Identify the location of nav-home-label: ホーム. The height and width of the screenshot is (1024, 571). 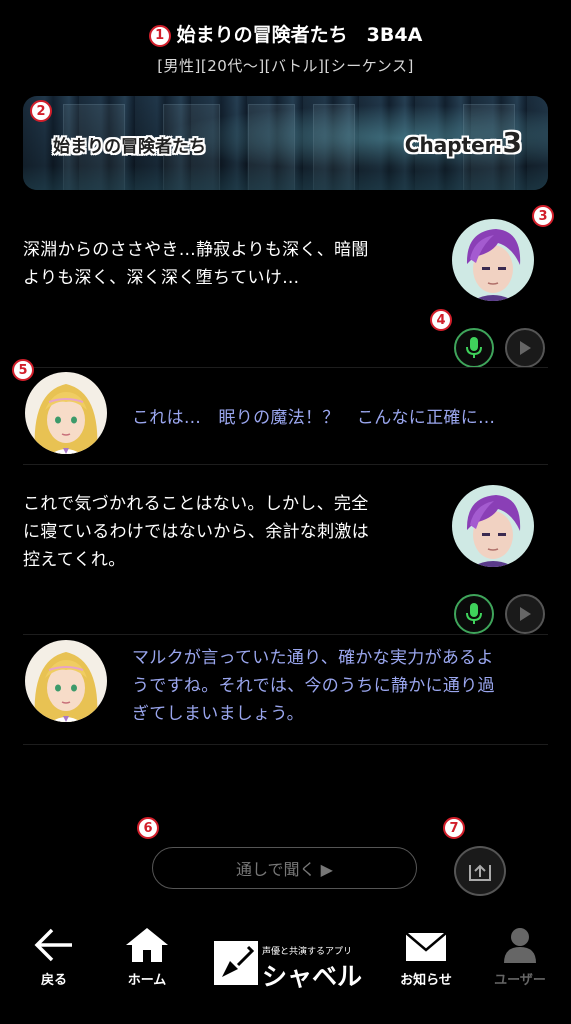
(147, 980).